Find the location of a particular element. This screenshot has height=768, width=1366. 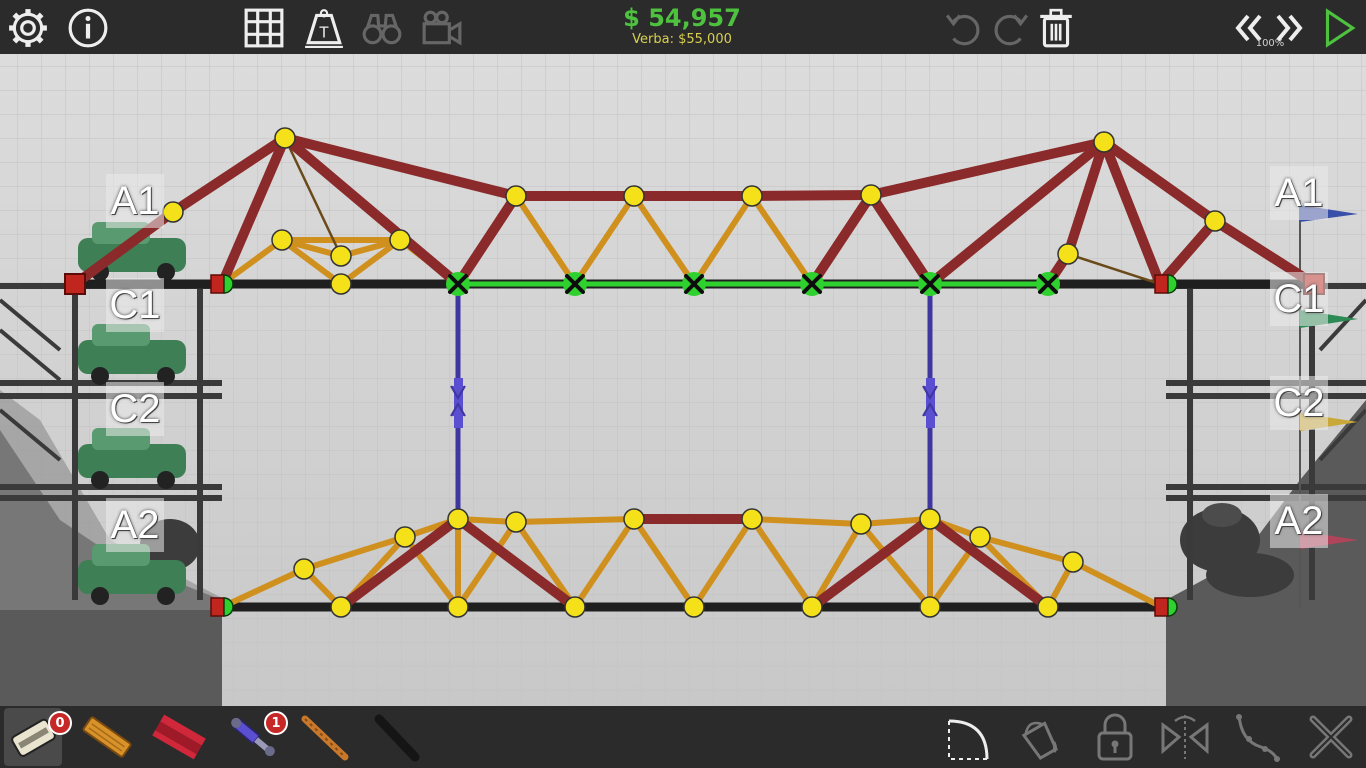

rope-material-button is located at coordinates (325, 737).